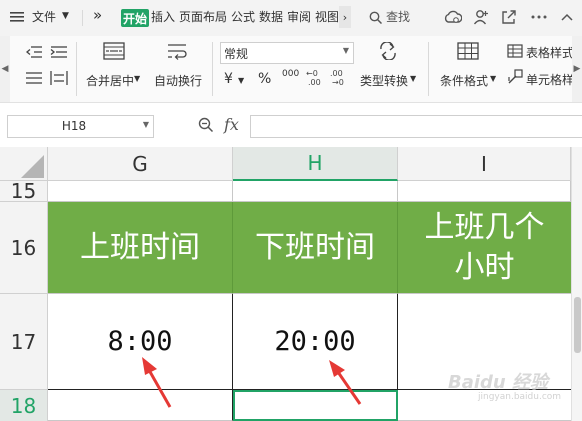 Image resolution: width=582 pixels, height=421 pixels. I want to click on arrow-h17, so click(345, 382).